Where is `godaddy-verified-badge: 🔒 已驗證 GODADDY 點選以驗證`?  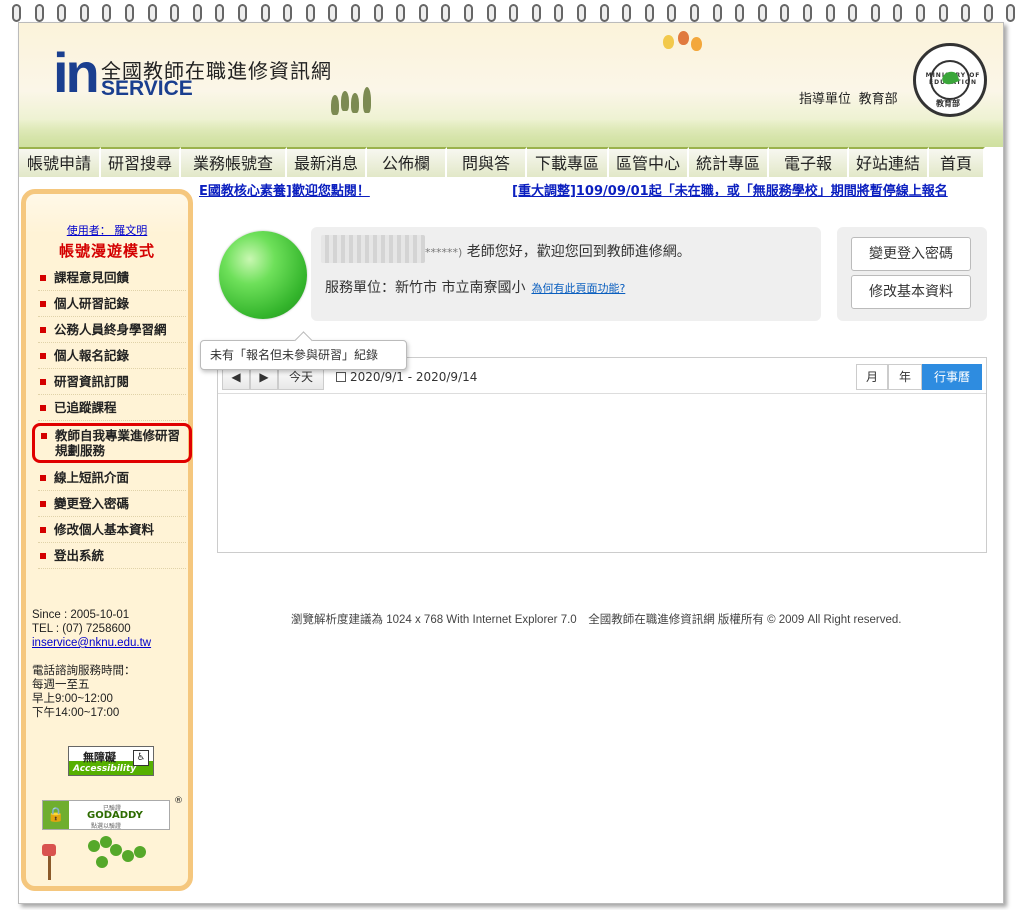
godaddy-verified-badge: 🔒 已驗證 GODADDY 點選以驗證 is located at coordinates (106, 815).